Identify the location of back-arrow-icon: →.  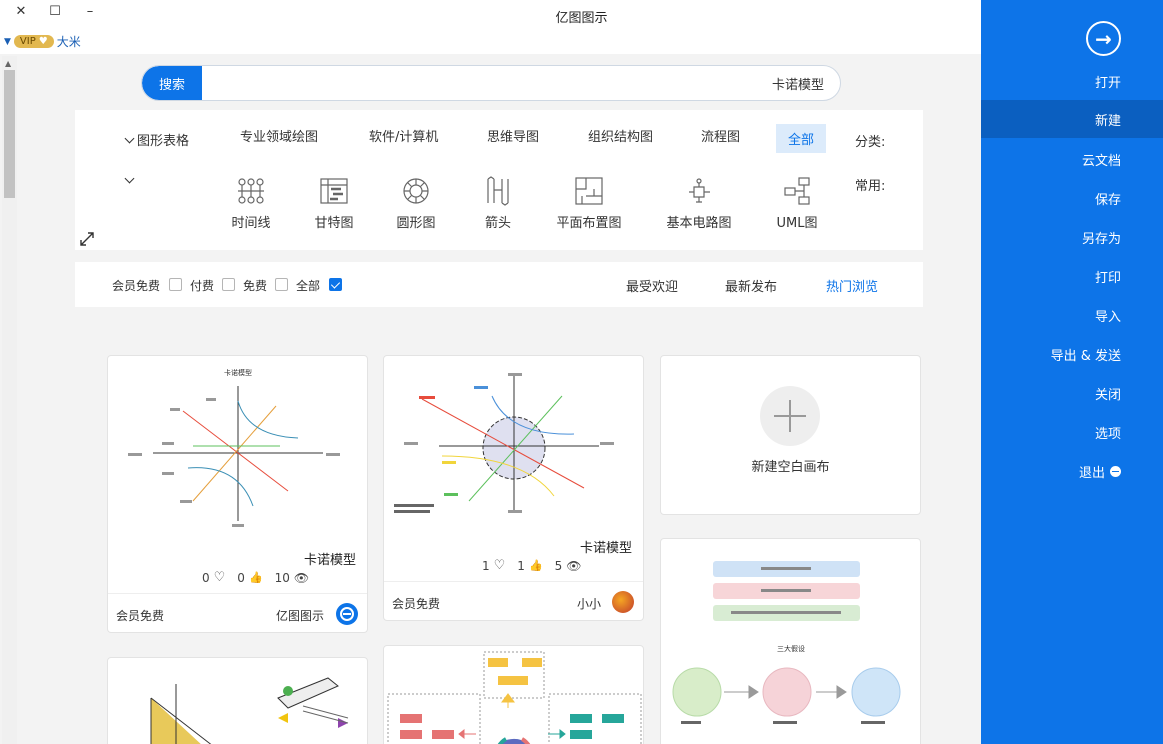
(1103, 38).